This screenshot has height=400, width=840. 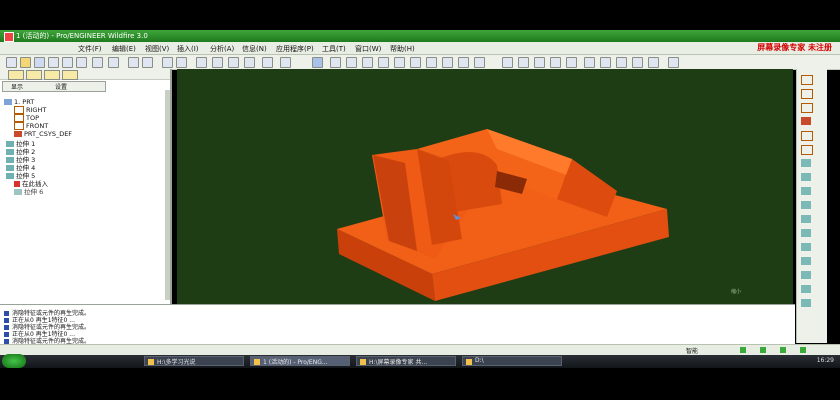 I want to click on menu-file: 文件(F), so click(x=90, y=49).